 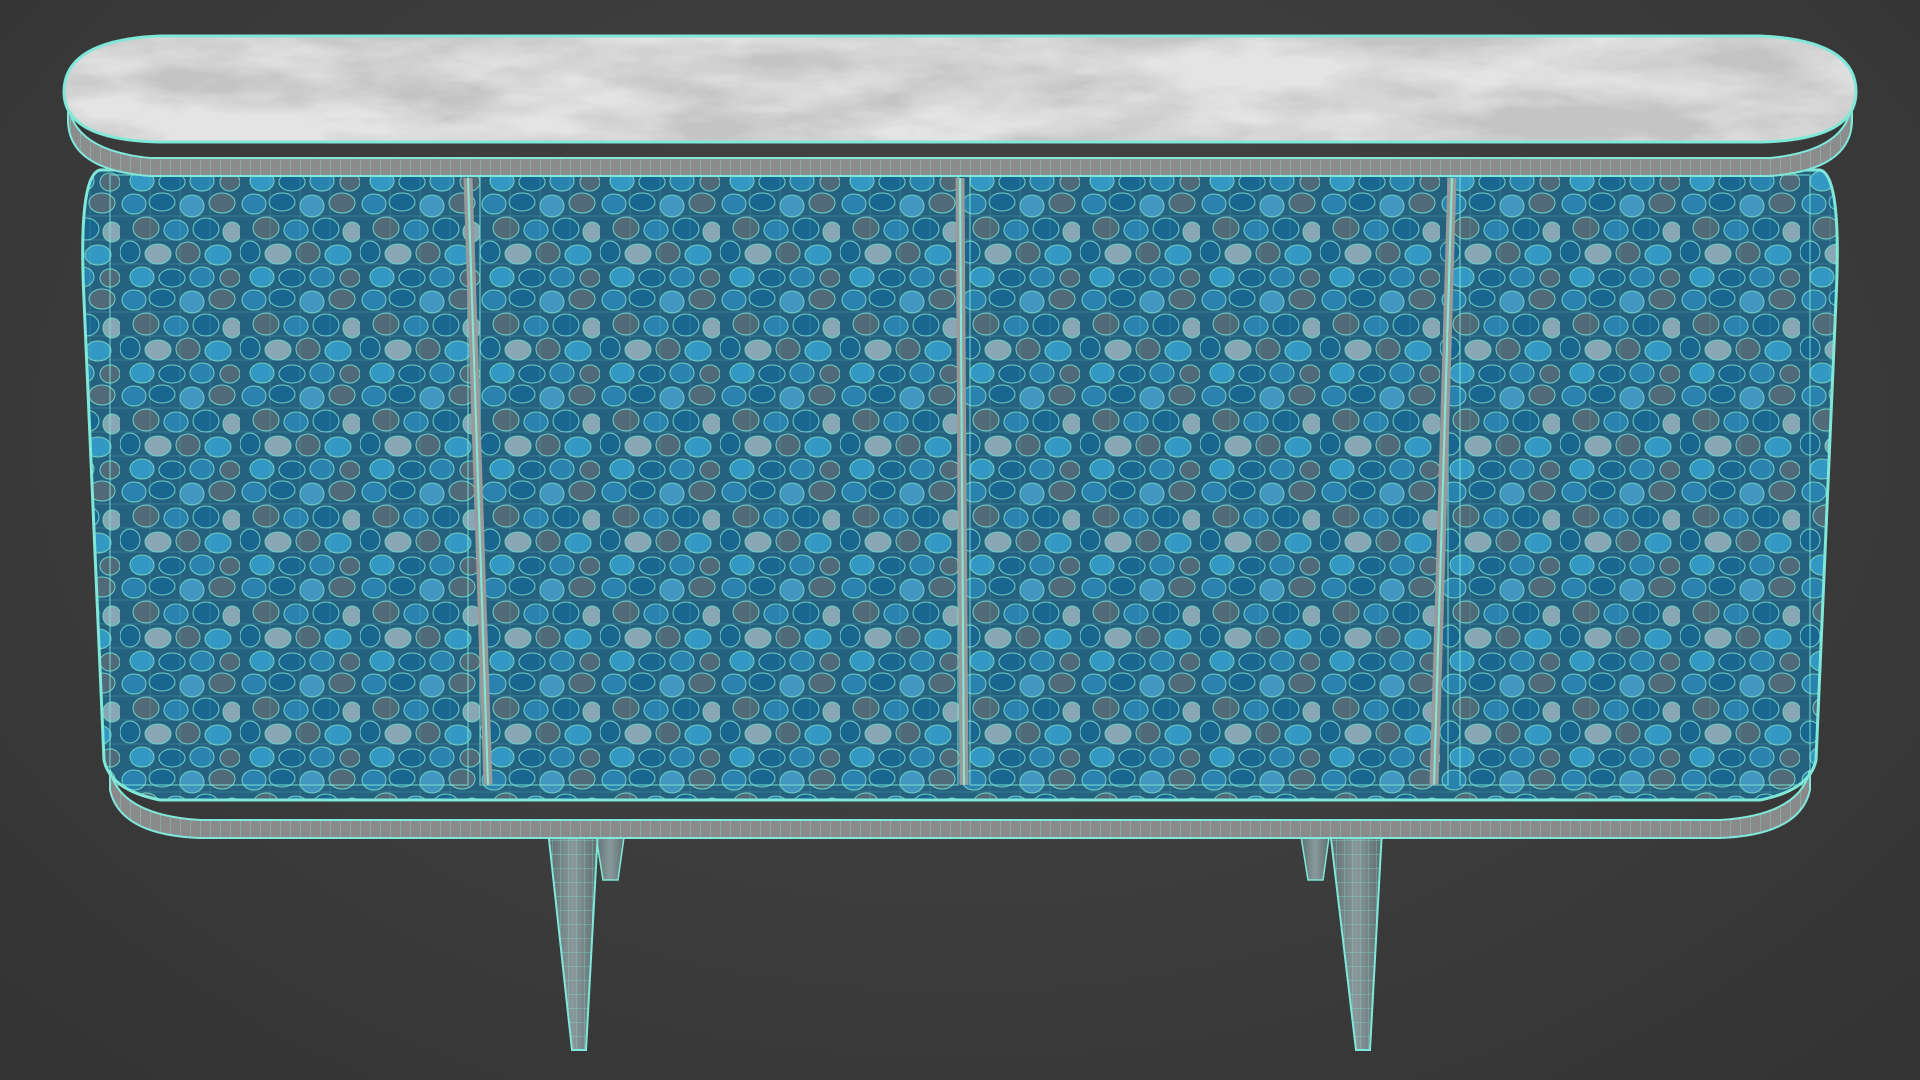 I want to click on marble-top, so click(x=960, y=89).